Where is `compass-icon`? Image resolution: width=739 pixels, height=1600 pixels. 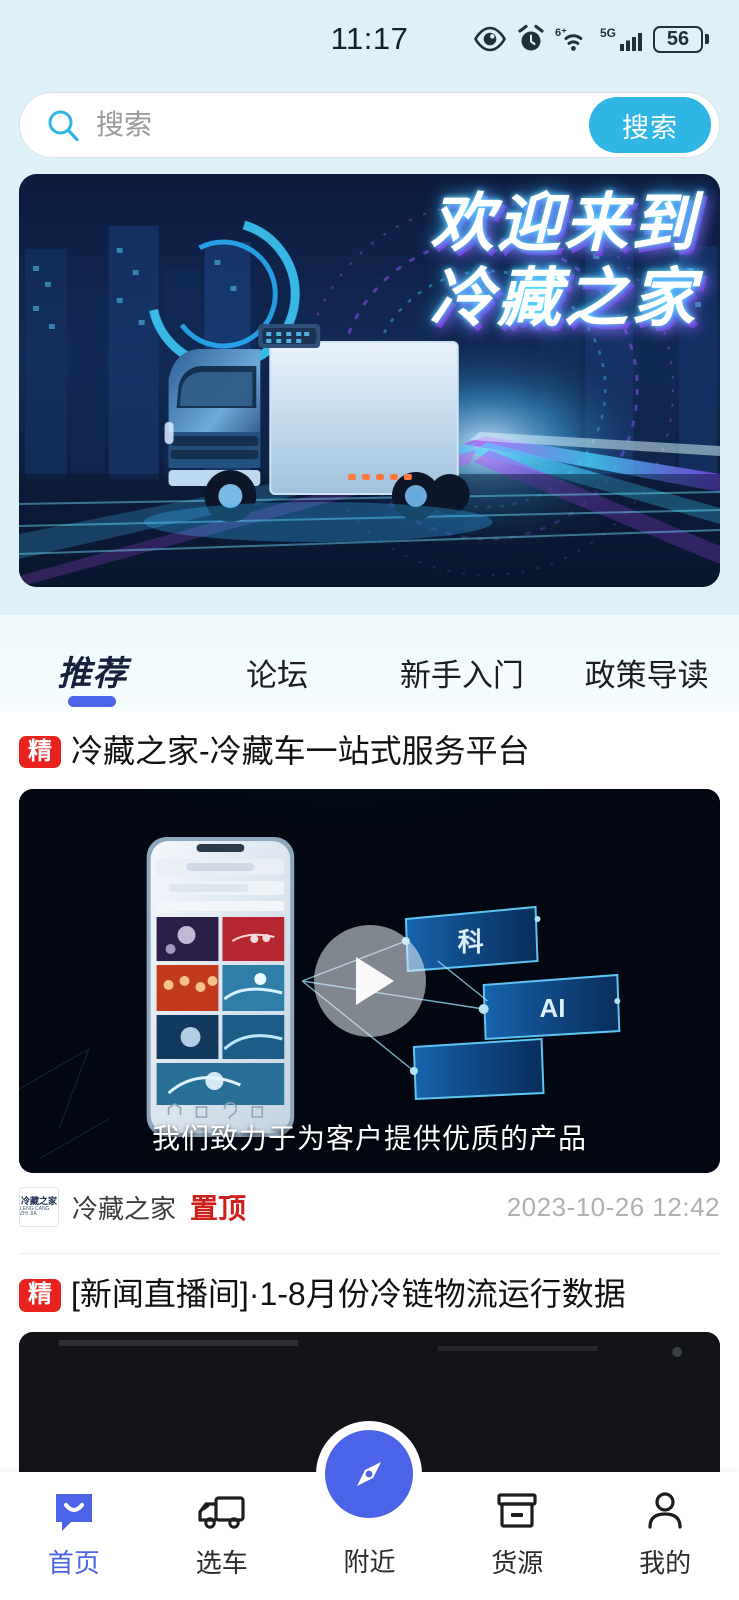
compass-icon is located at coordinates (369, 1474).